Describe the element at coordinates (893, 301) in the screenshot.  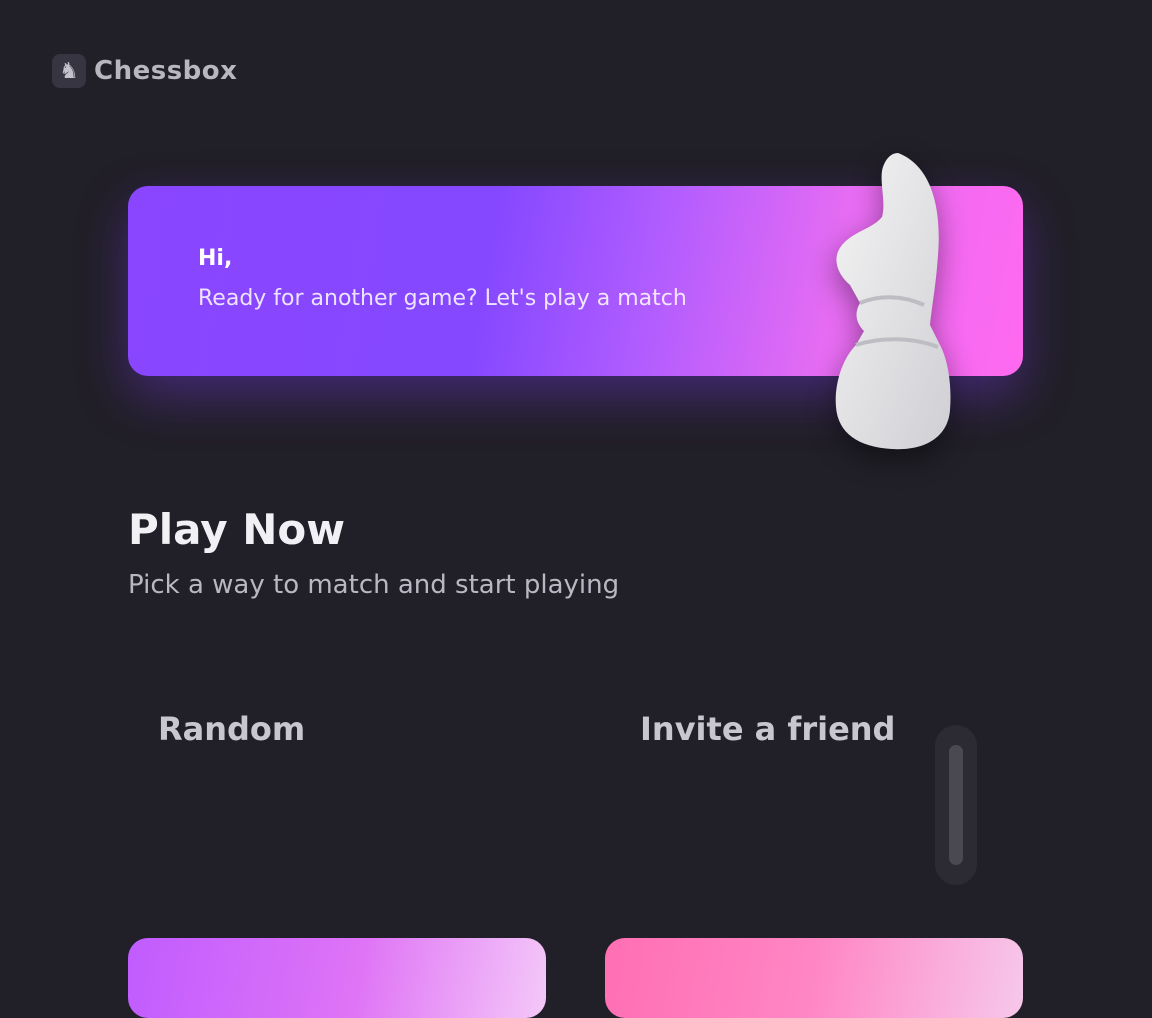
I see `knight-piece-icon` at that location.